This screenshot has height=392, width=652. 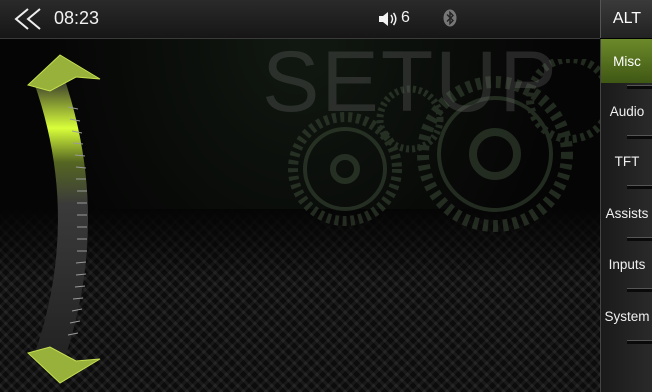 What do you see at coordinates (627, 264) in the screenshot?
I see `tab-label: Inputs` at bounding box center [627, 264].